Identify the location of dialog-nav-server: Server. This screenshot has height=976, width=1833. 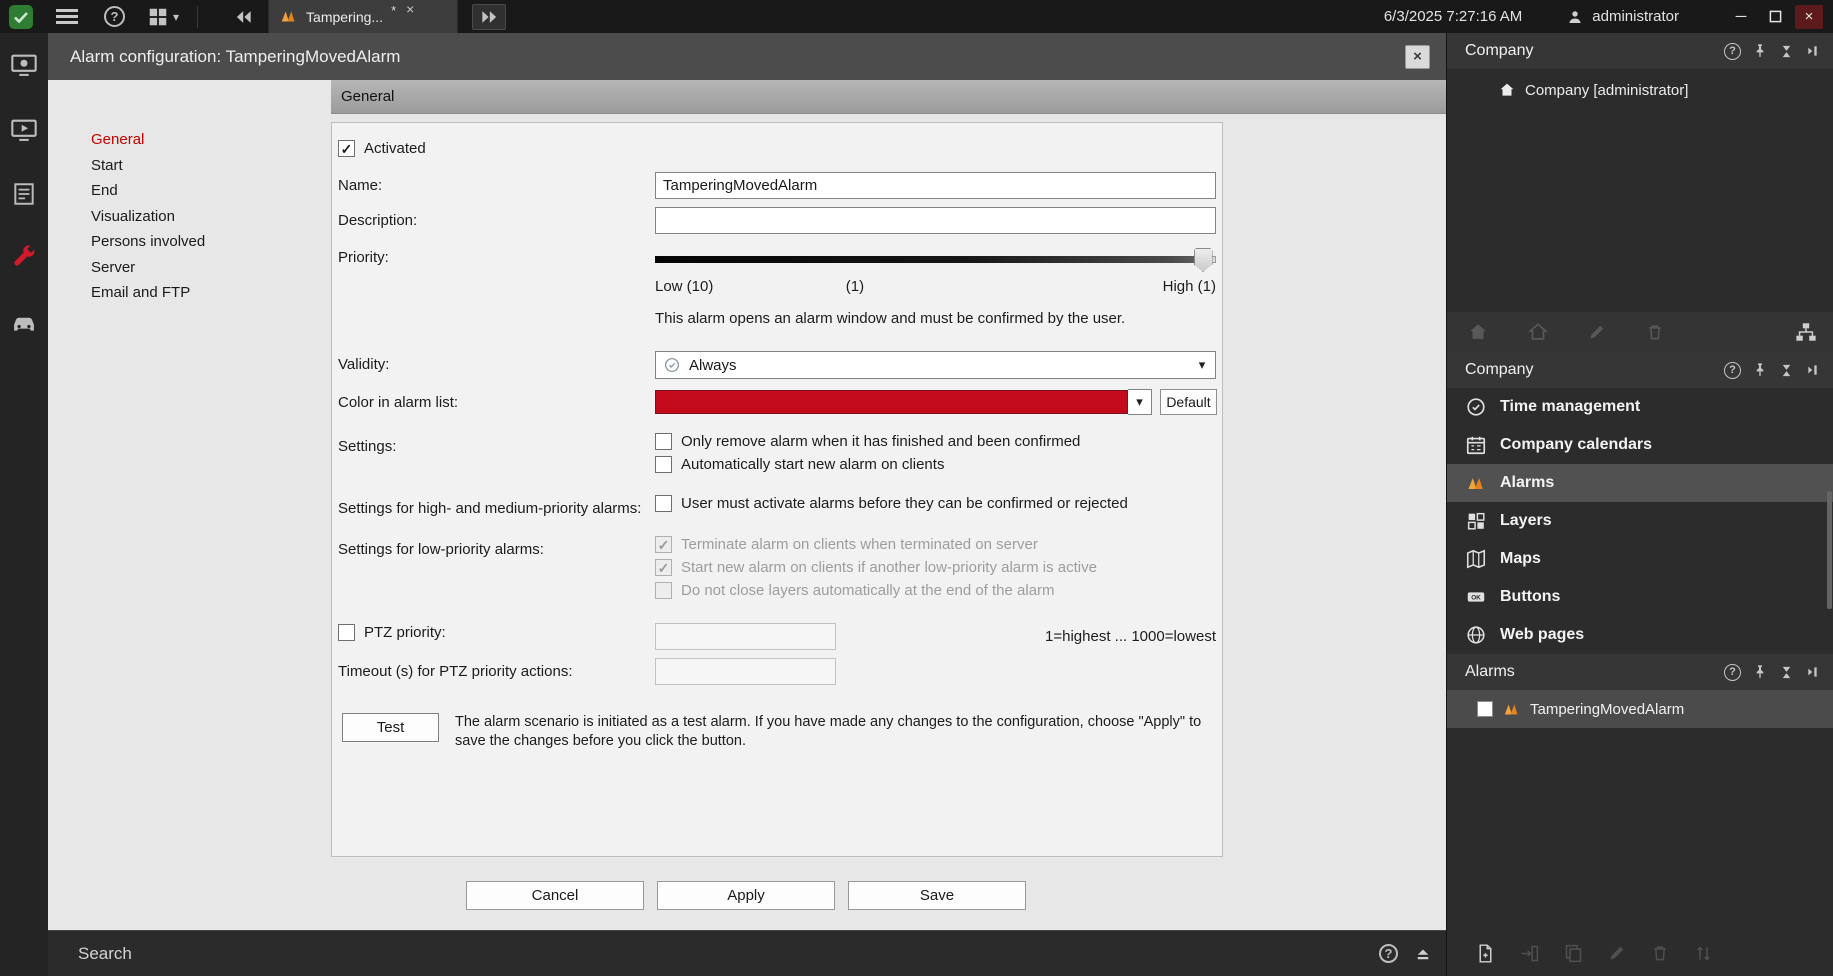
(211, 268).